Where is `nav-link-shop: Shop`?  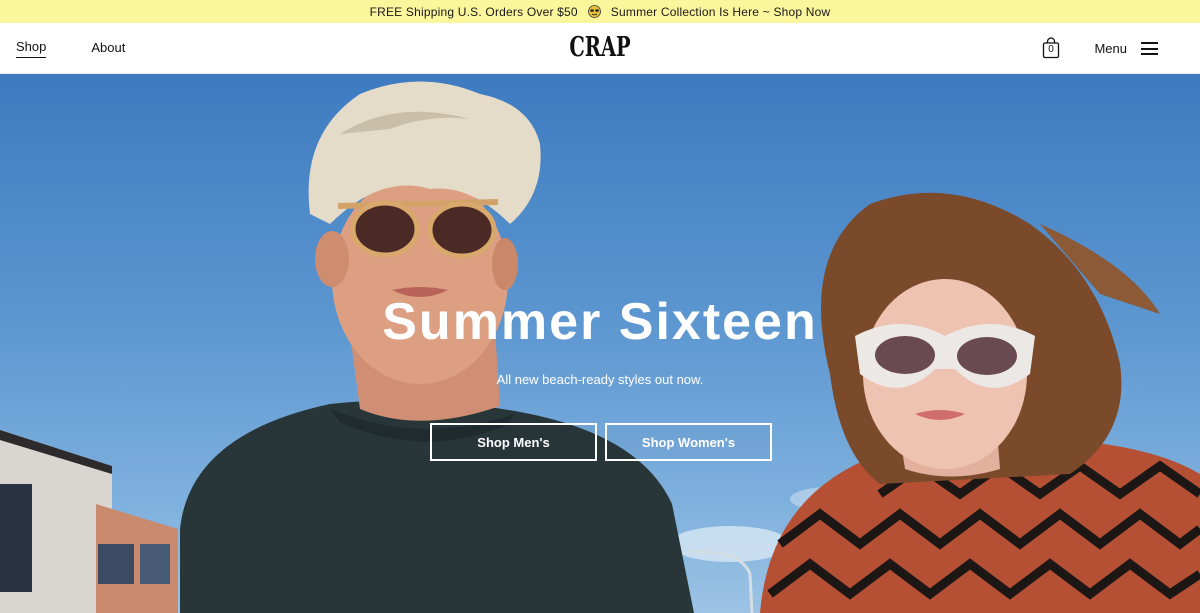
nav-link-shop: Shop is located at coordinates (31, 48).